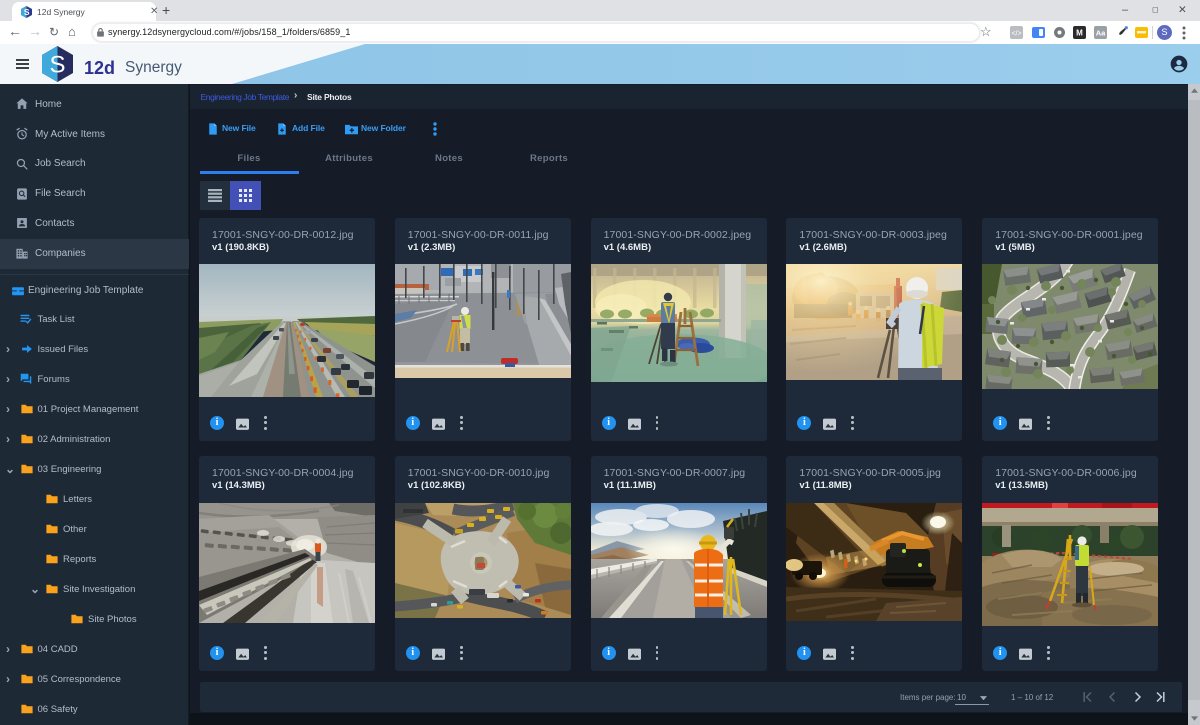 The width and height of the screenshot is (1200, 725). I want to click on svg-text: Aa, so click(1101, 33).